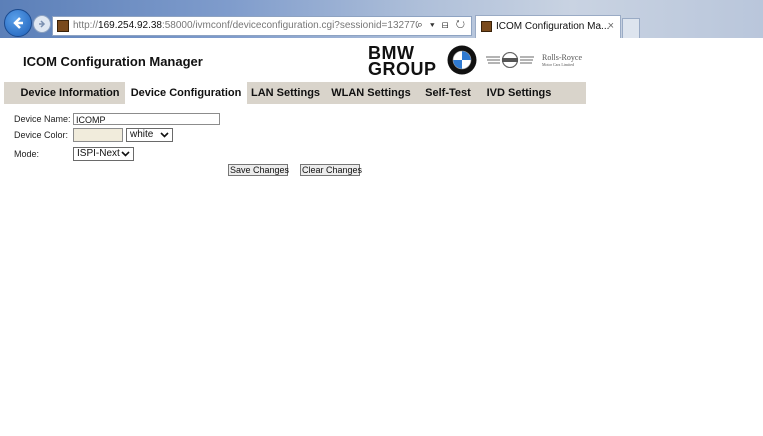 Image resolution: width=763 pixels, height=436 pixels. Describe the element at coordinates (486, 26) in the screenshot. I see `tab-site-icon` at that location.